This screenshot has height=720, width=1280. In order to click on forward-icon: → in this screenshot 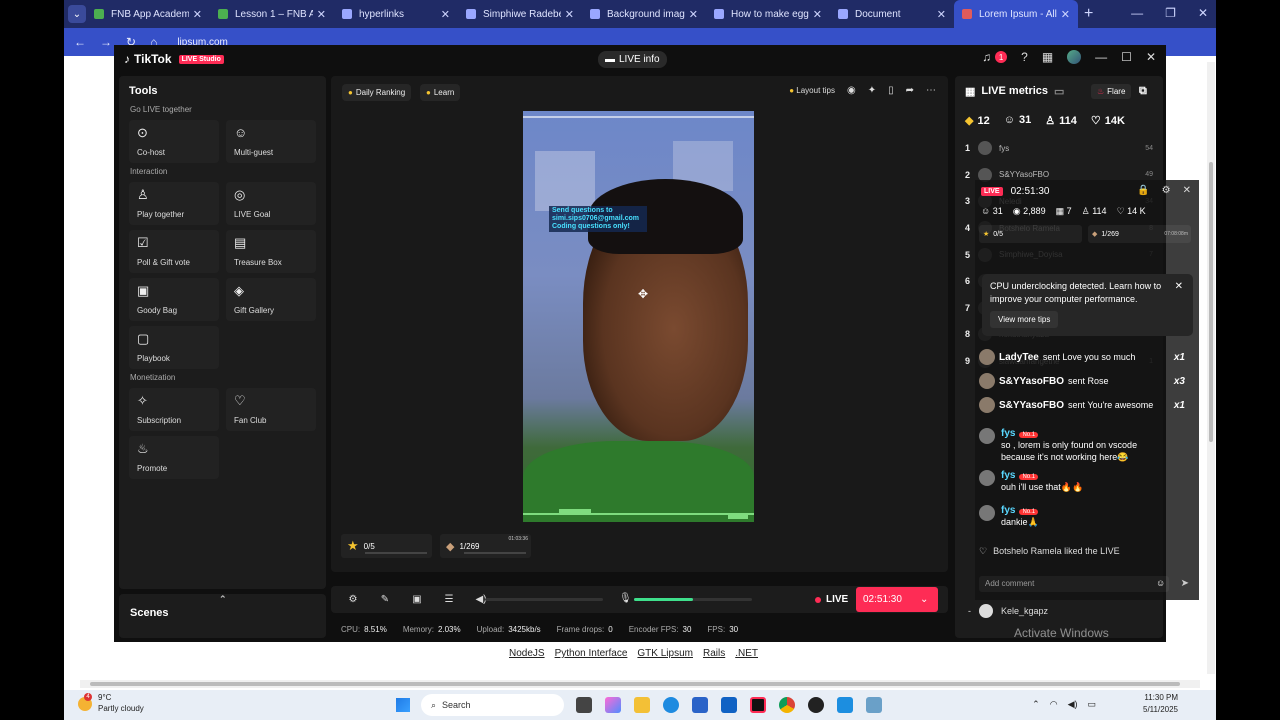, I will do `click(106, 42)`.